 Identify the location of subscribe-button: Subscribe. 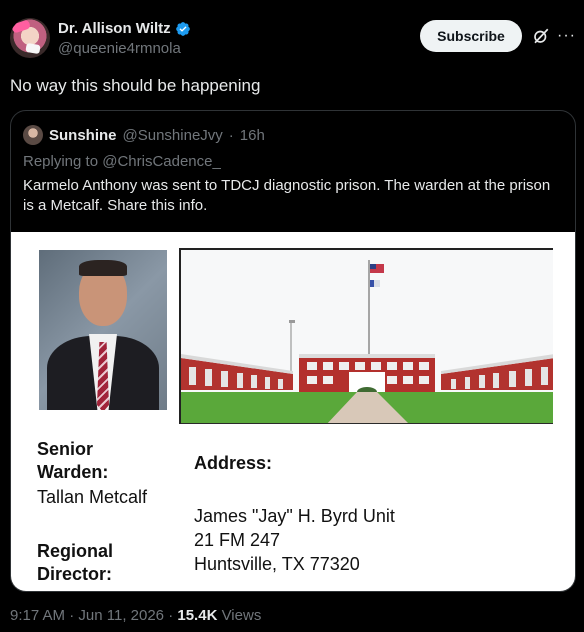
(471, 36).